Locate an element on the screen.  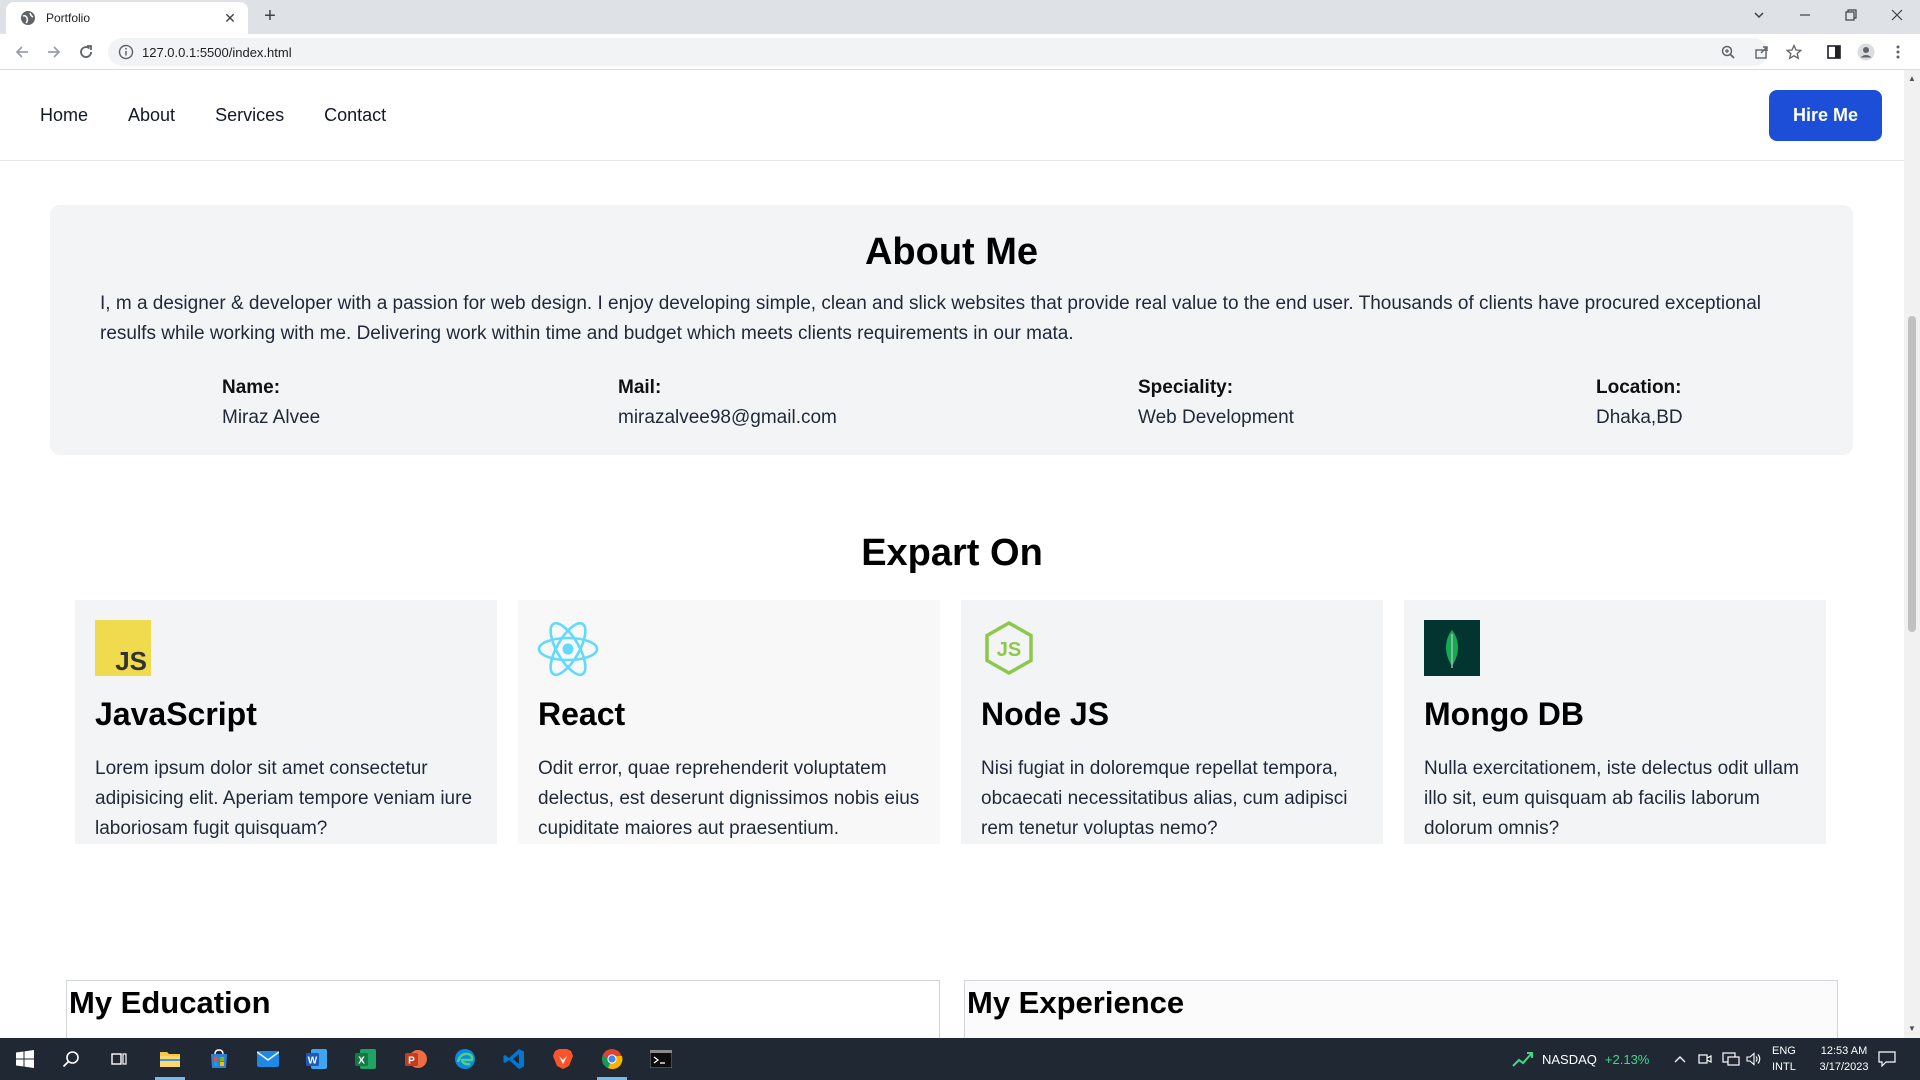
info-label: Mail: is located at coordinates (640, 387).